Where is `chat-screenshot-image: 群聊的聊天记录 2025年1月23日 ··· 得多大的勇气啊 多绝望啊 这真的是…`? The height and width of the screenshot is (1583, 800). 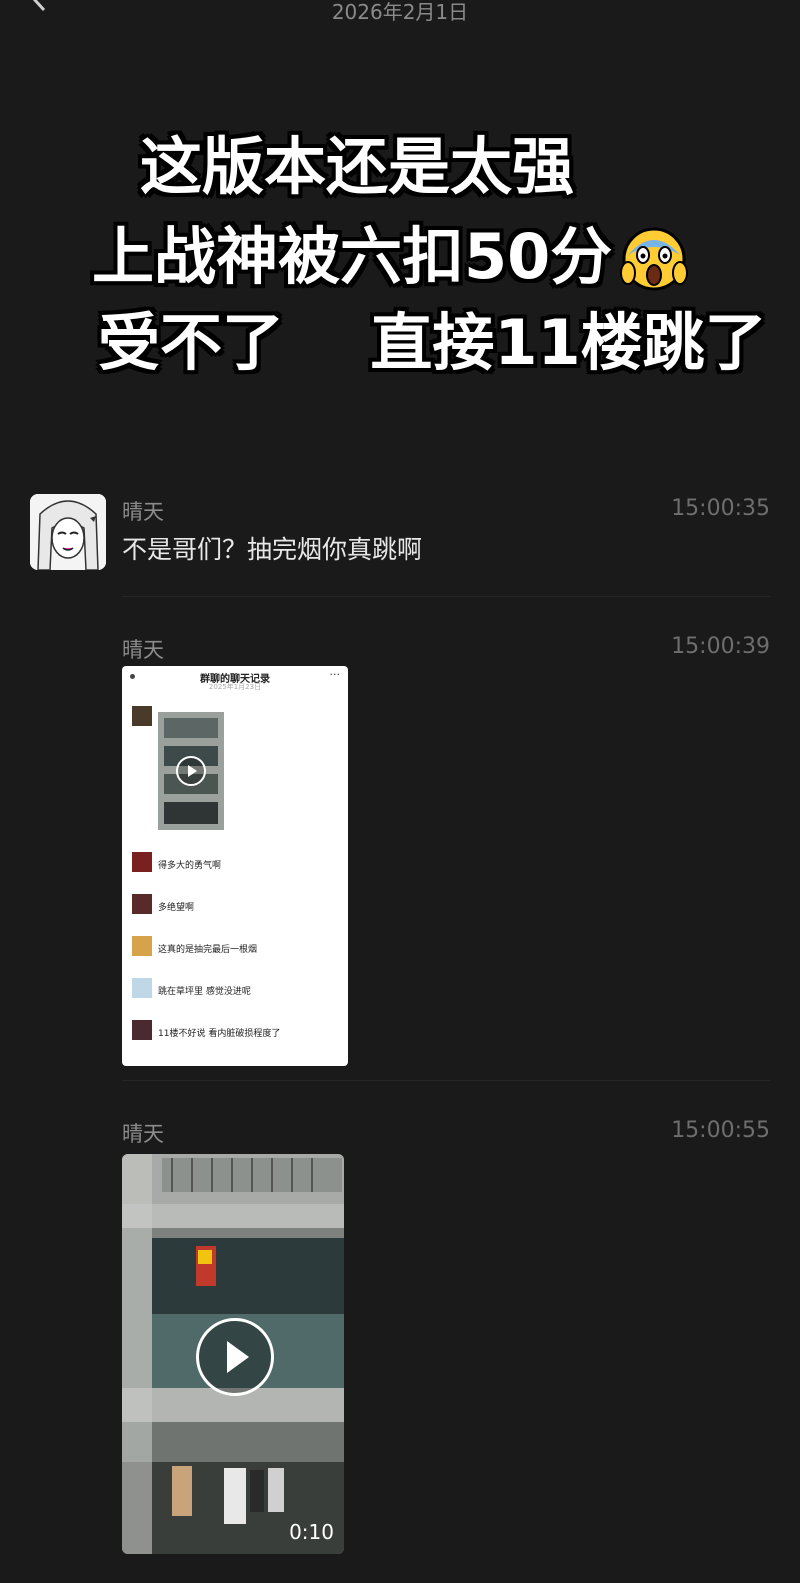 chat-screenshot-image: 群聊的聊天记录 2025年1月23日 ··· 得多大的勇气啊 多绝望啊 这真的是… is located at coordinates (235, 866).